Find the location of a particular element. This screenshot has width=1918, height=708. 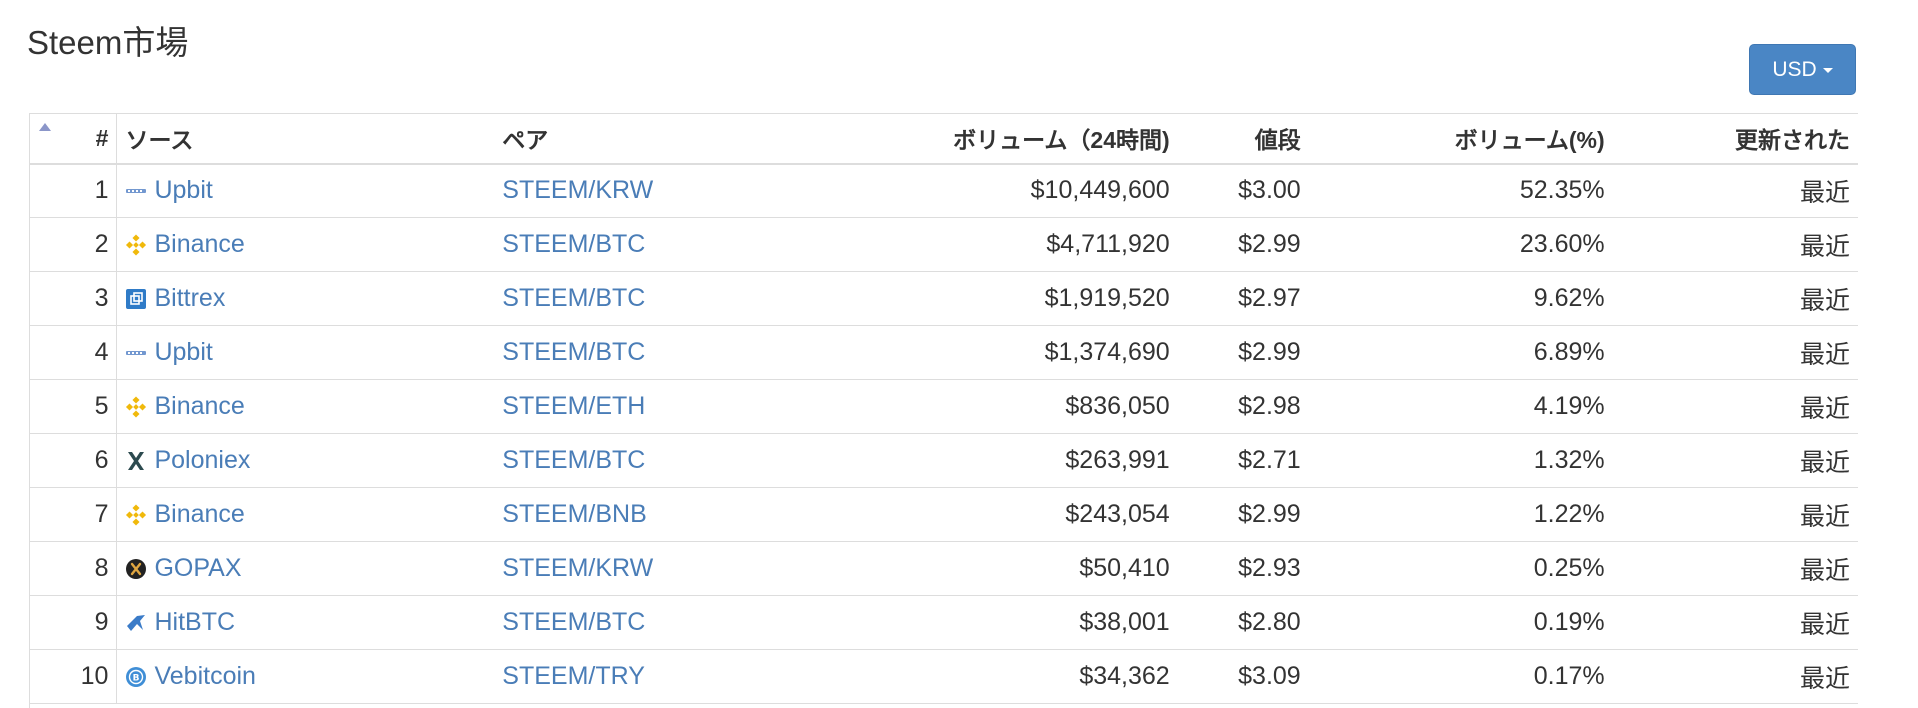

volume-pct-cell: 1.22% is located at coordinates (1569, 514).